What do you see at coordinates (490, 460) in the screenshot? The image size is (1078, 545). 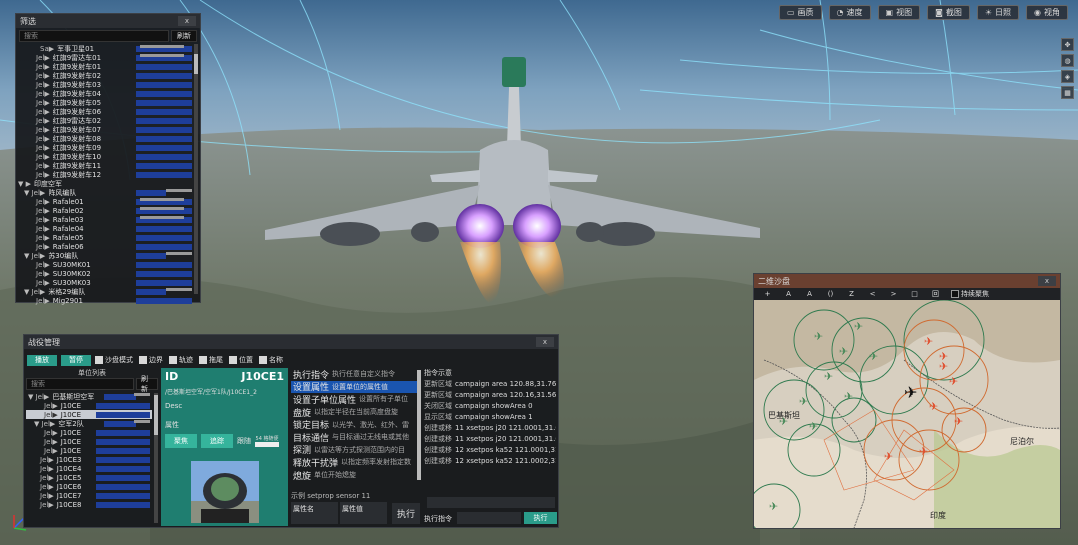 I see `log-entry: 创建或移 12 xsetpos ka52 121.0002,31` at bounding box center [490, 460].